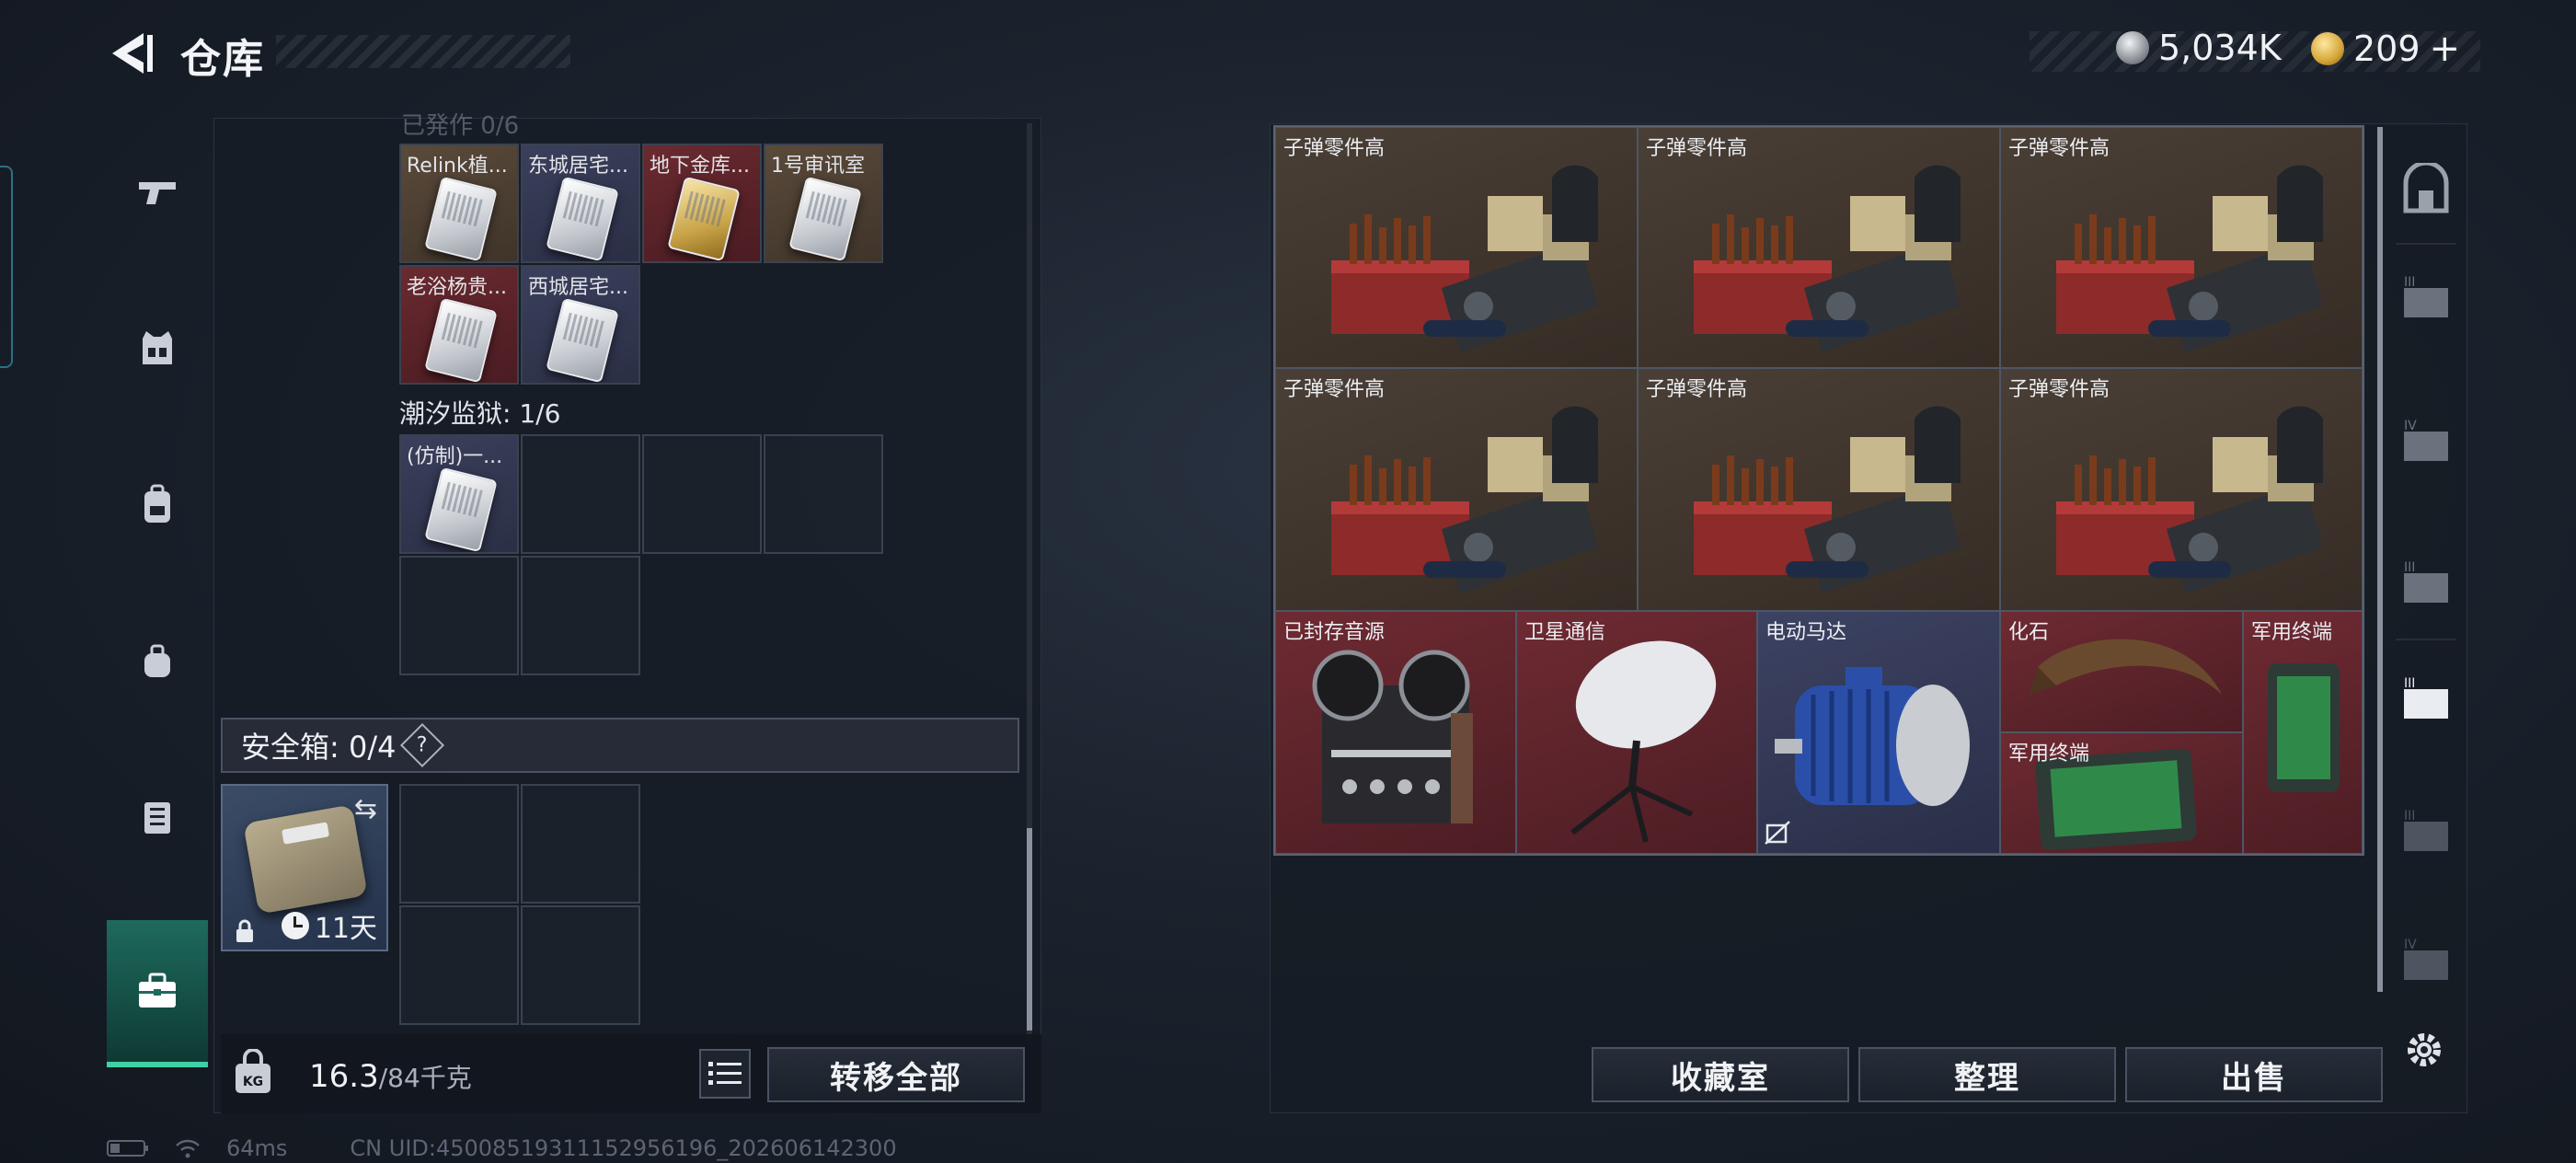 This screenshot has width=2576, height=1163. I want to click on sealed-audio-item: 已封存音源, so click(1395, 733).